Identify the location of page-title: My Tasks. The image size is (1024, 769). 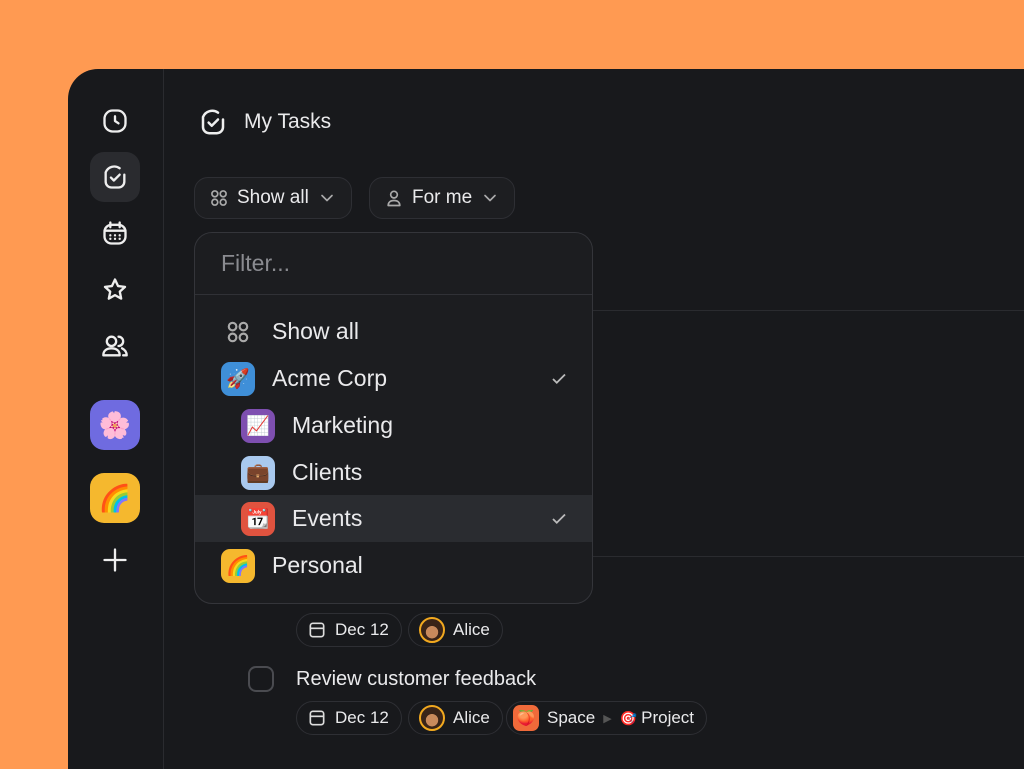
(288, 121).